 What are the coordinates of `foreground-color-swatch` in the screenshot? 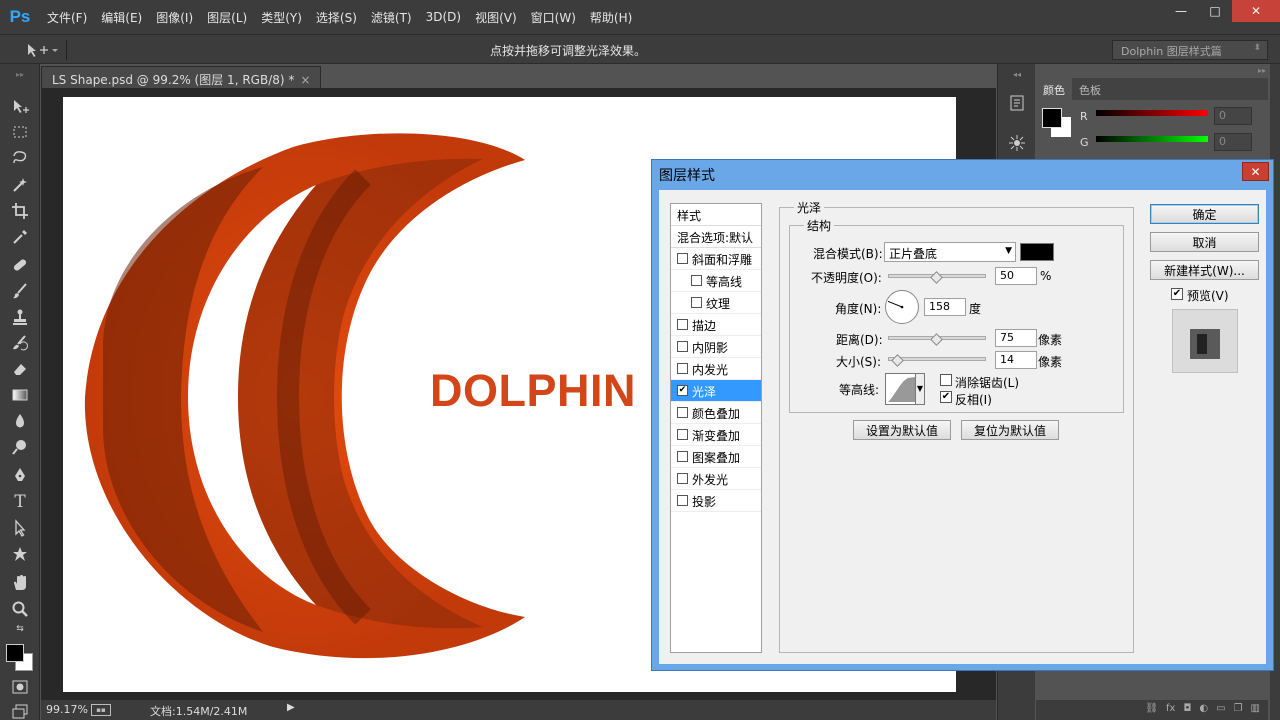 It's located at (15, 653).